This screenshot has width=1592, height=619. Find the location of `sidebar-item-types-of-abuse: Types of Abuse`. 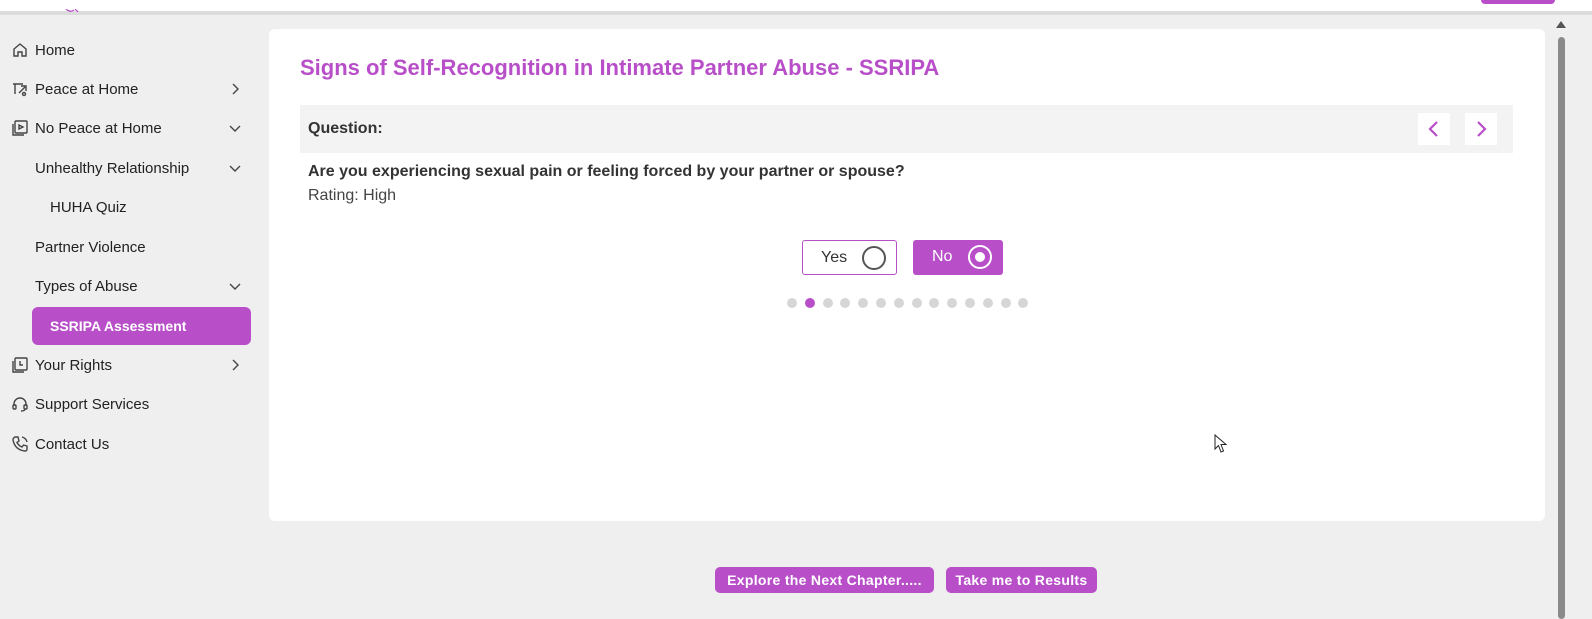

sidebar-item-types-of-abuse: Types of Abuse is located at coordinates (139, 286).